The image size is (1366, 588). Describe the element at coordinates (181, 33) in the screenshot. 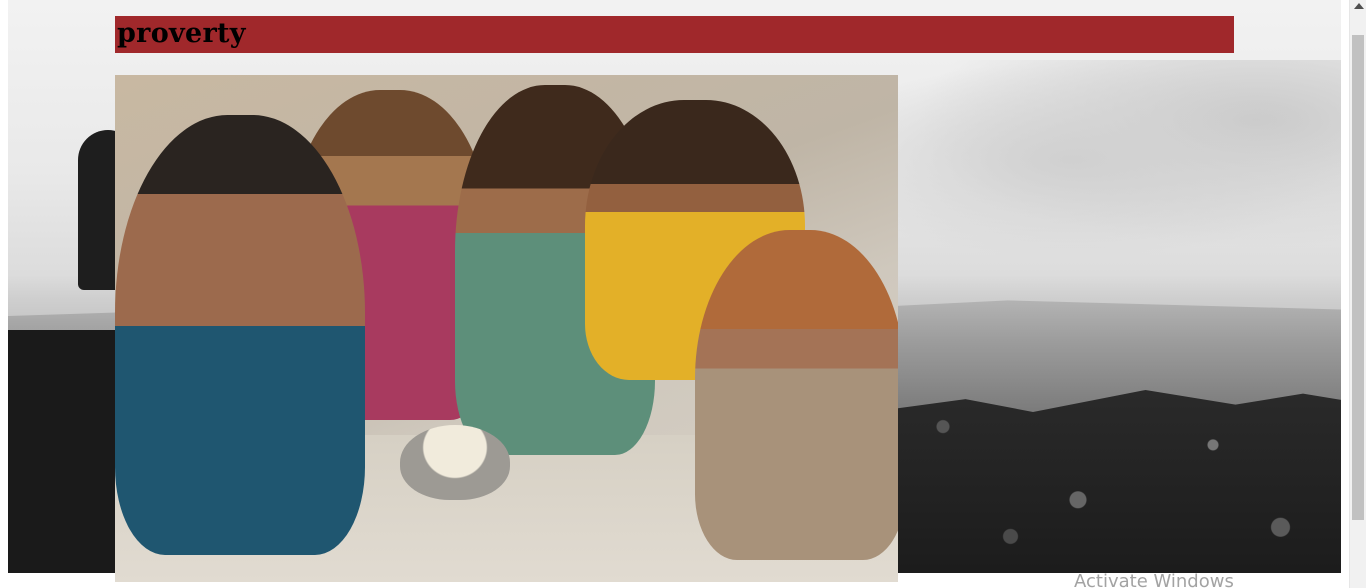

I see `page-title: proverty` at that location.